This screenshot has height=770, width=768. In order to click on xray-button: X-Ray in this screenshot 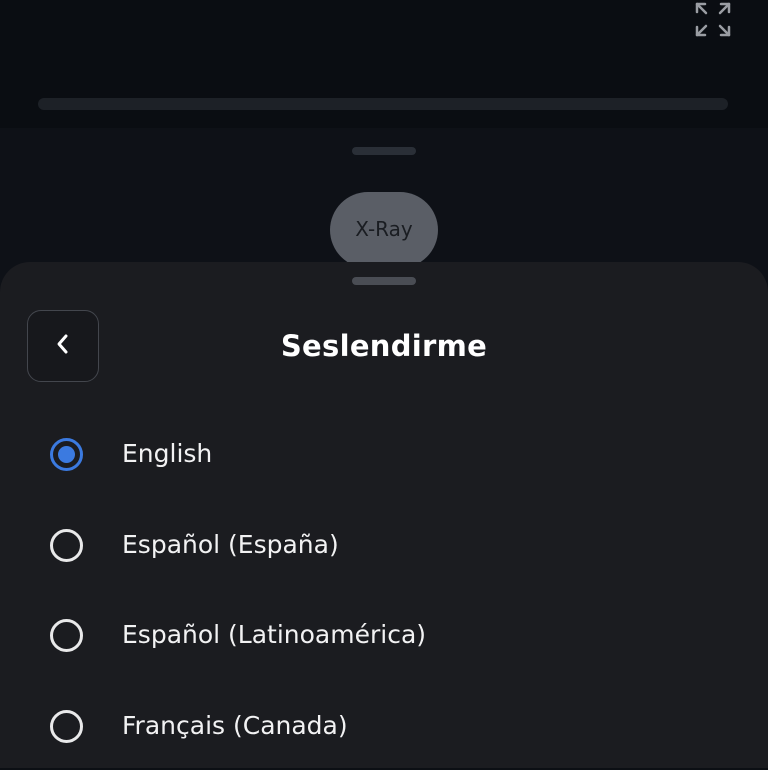, I will do `click(384, 230)`.